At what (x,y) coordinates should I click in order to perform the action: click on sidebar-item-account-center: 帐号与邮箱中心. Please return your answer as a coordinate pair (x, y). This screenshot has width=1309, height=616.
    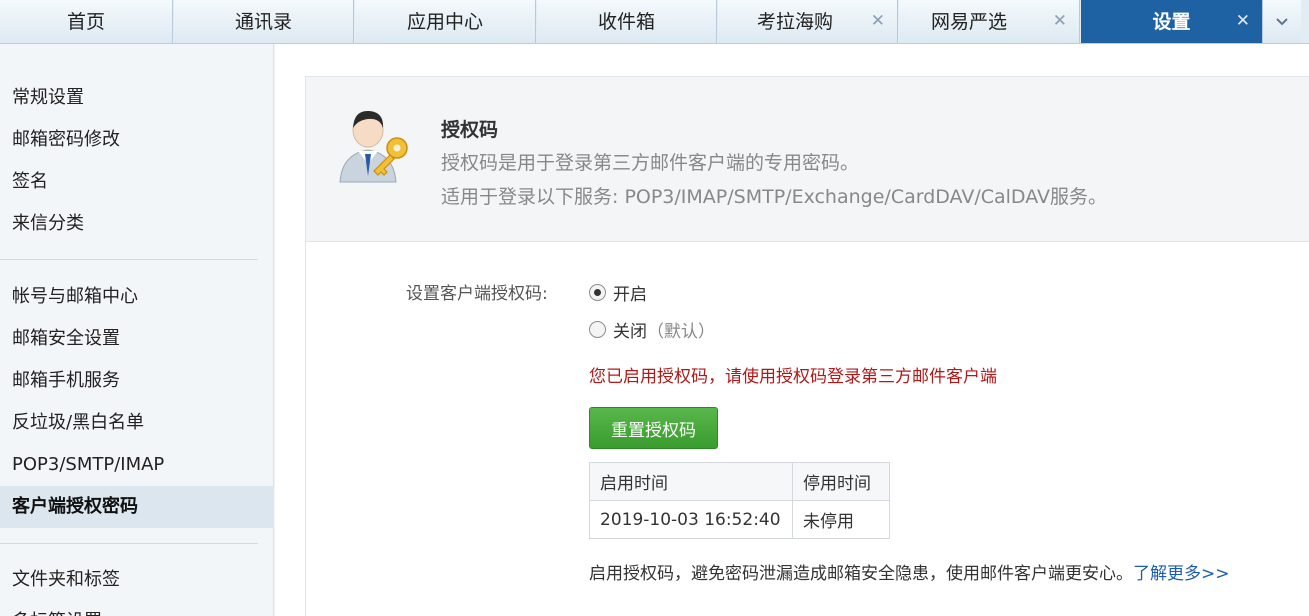
    Looking at the image, I should click on (137, 297).